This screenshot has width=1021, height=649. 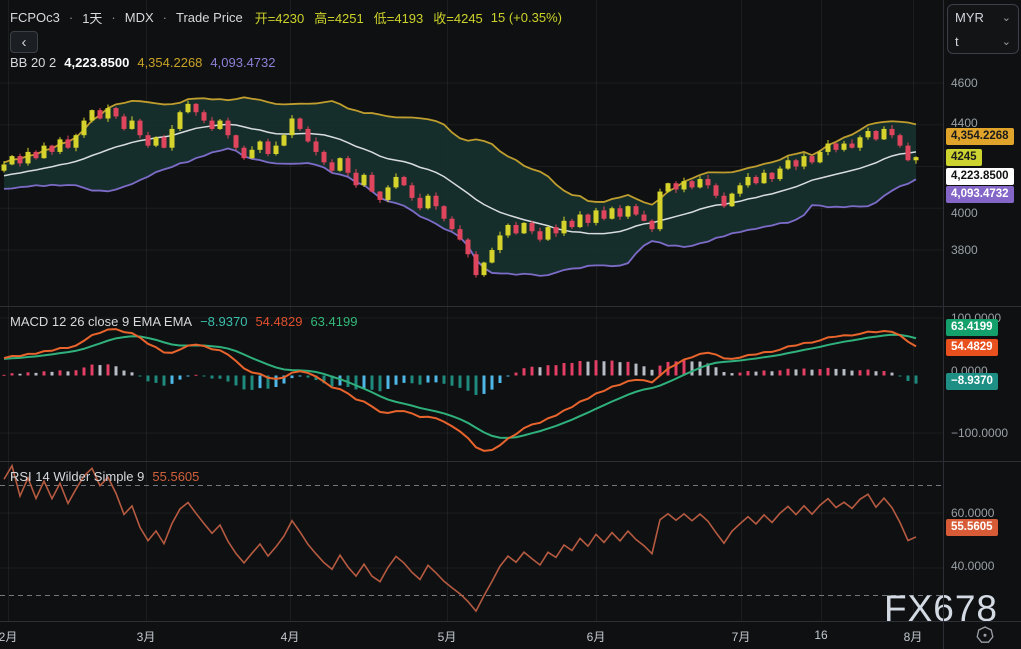 I want to click on rsi-value: 55.5605, so click(x=176, y=476).